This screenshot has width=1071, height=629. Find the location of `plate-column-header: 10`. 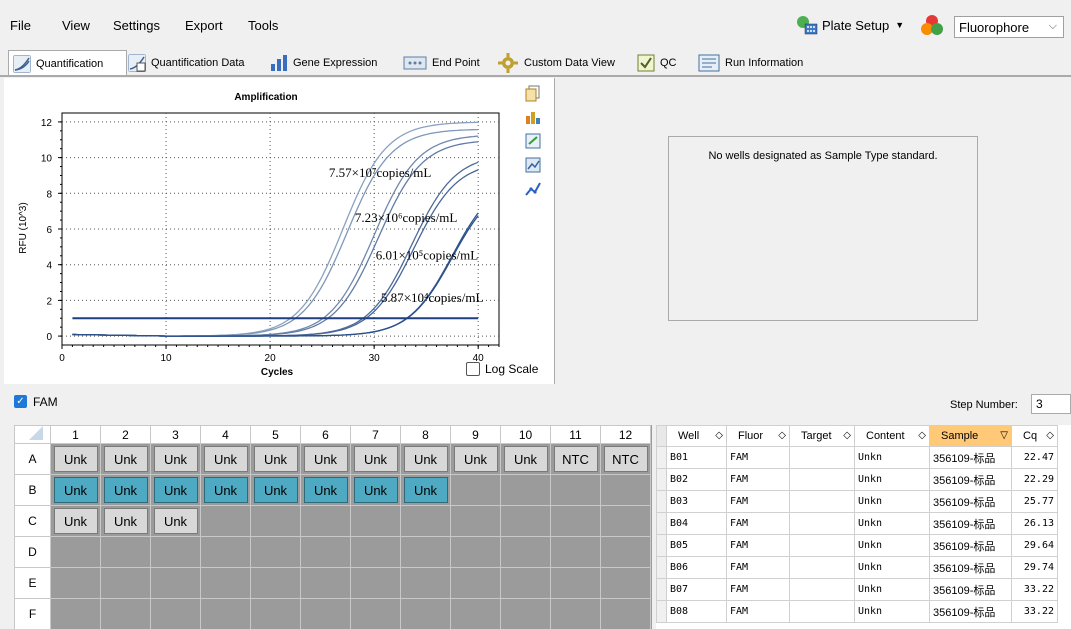

plate-column-header: 10 is located at coordinates (525, 434).